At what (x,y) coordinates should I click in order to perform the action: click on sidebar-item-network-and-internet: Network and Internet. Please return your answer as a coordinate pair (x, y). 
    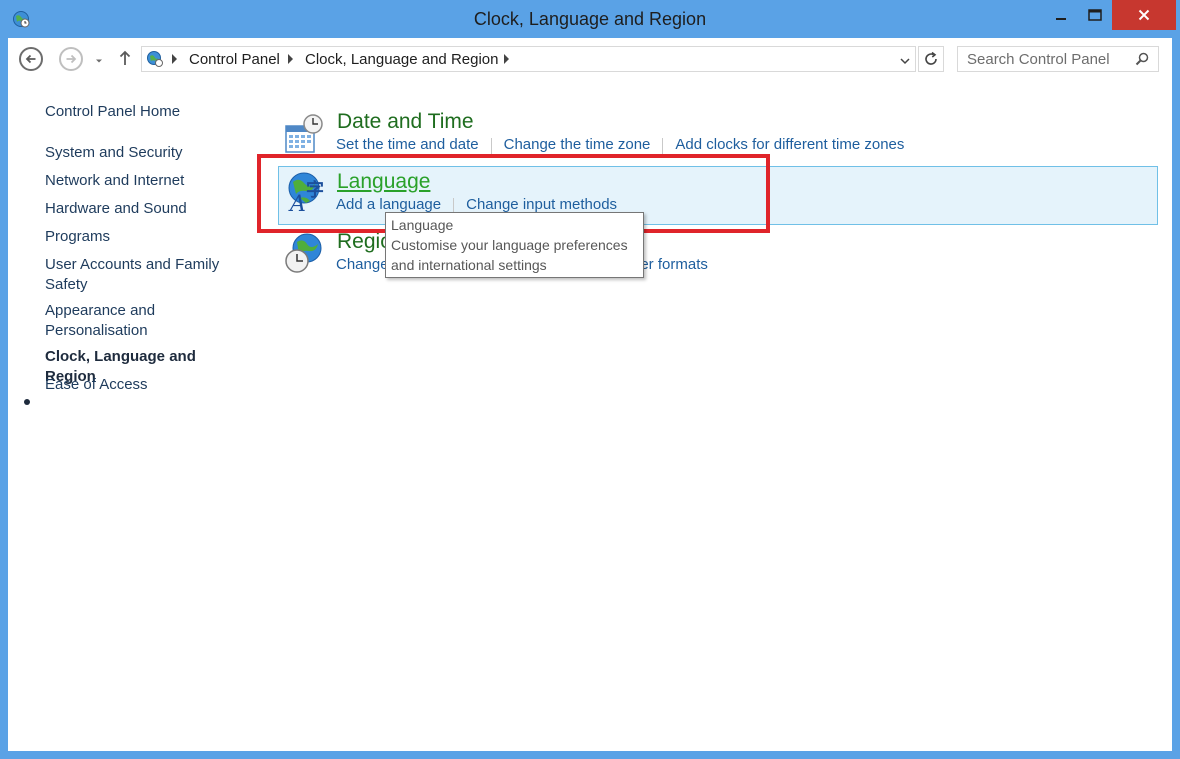
    Looking at the image, I should click on (140, 181).